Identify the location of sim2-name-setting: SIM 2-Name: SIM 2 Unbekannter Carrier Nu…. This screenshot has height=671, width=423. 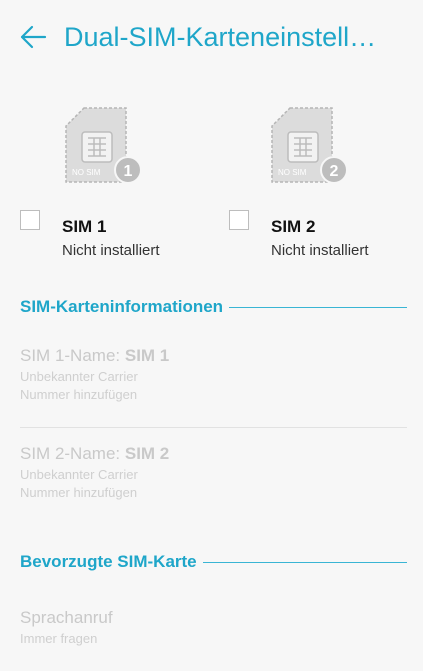
(94, 472).